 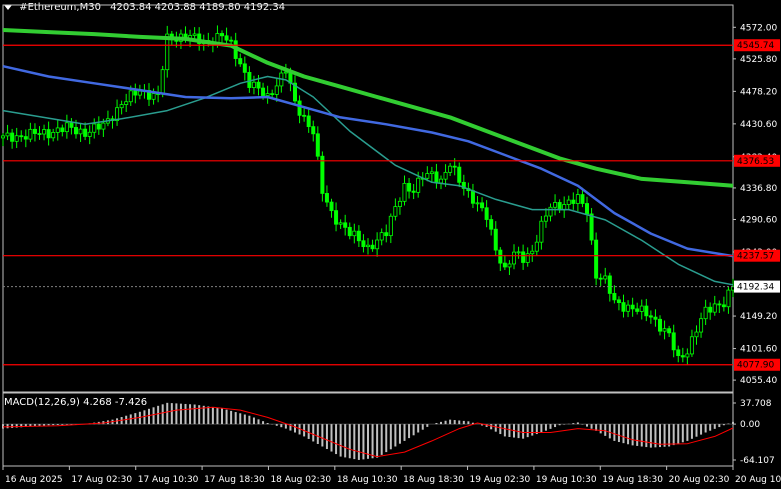 I want to click on x-tick-label: 20 Aug 10:30, so click(x=758, y=480).